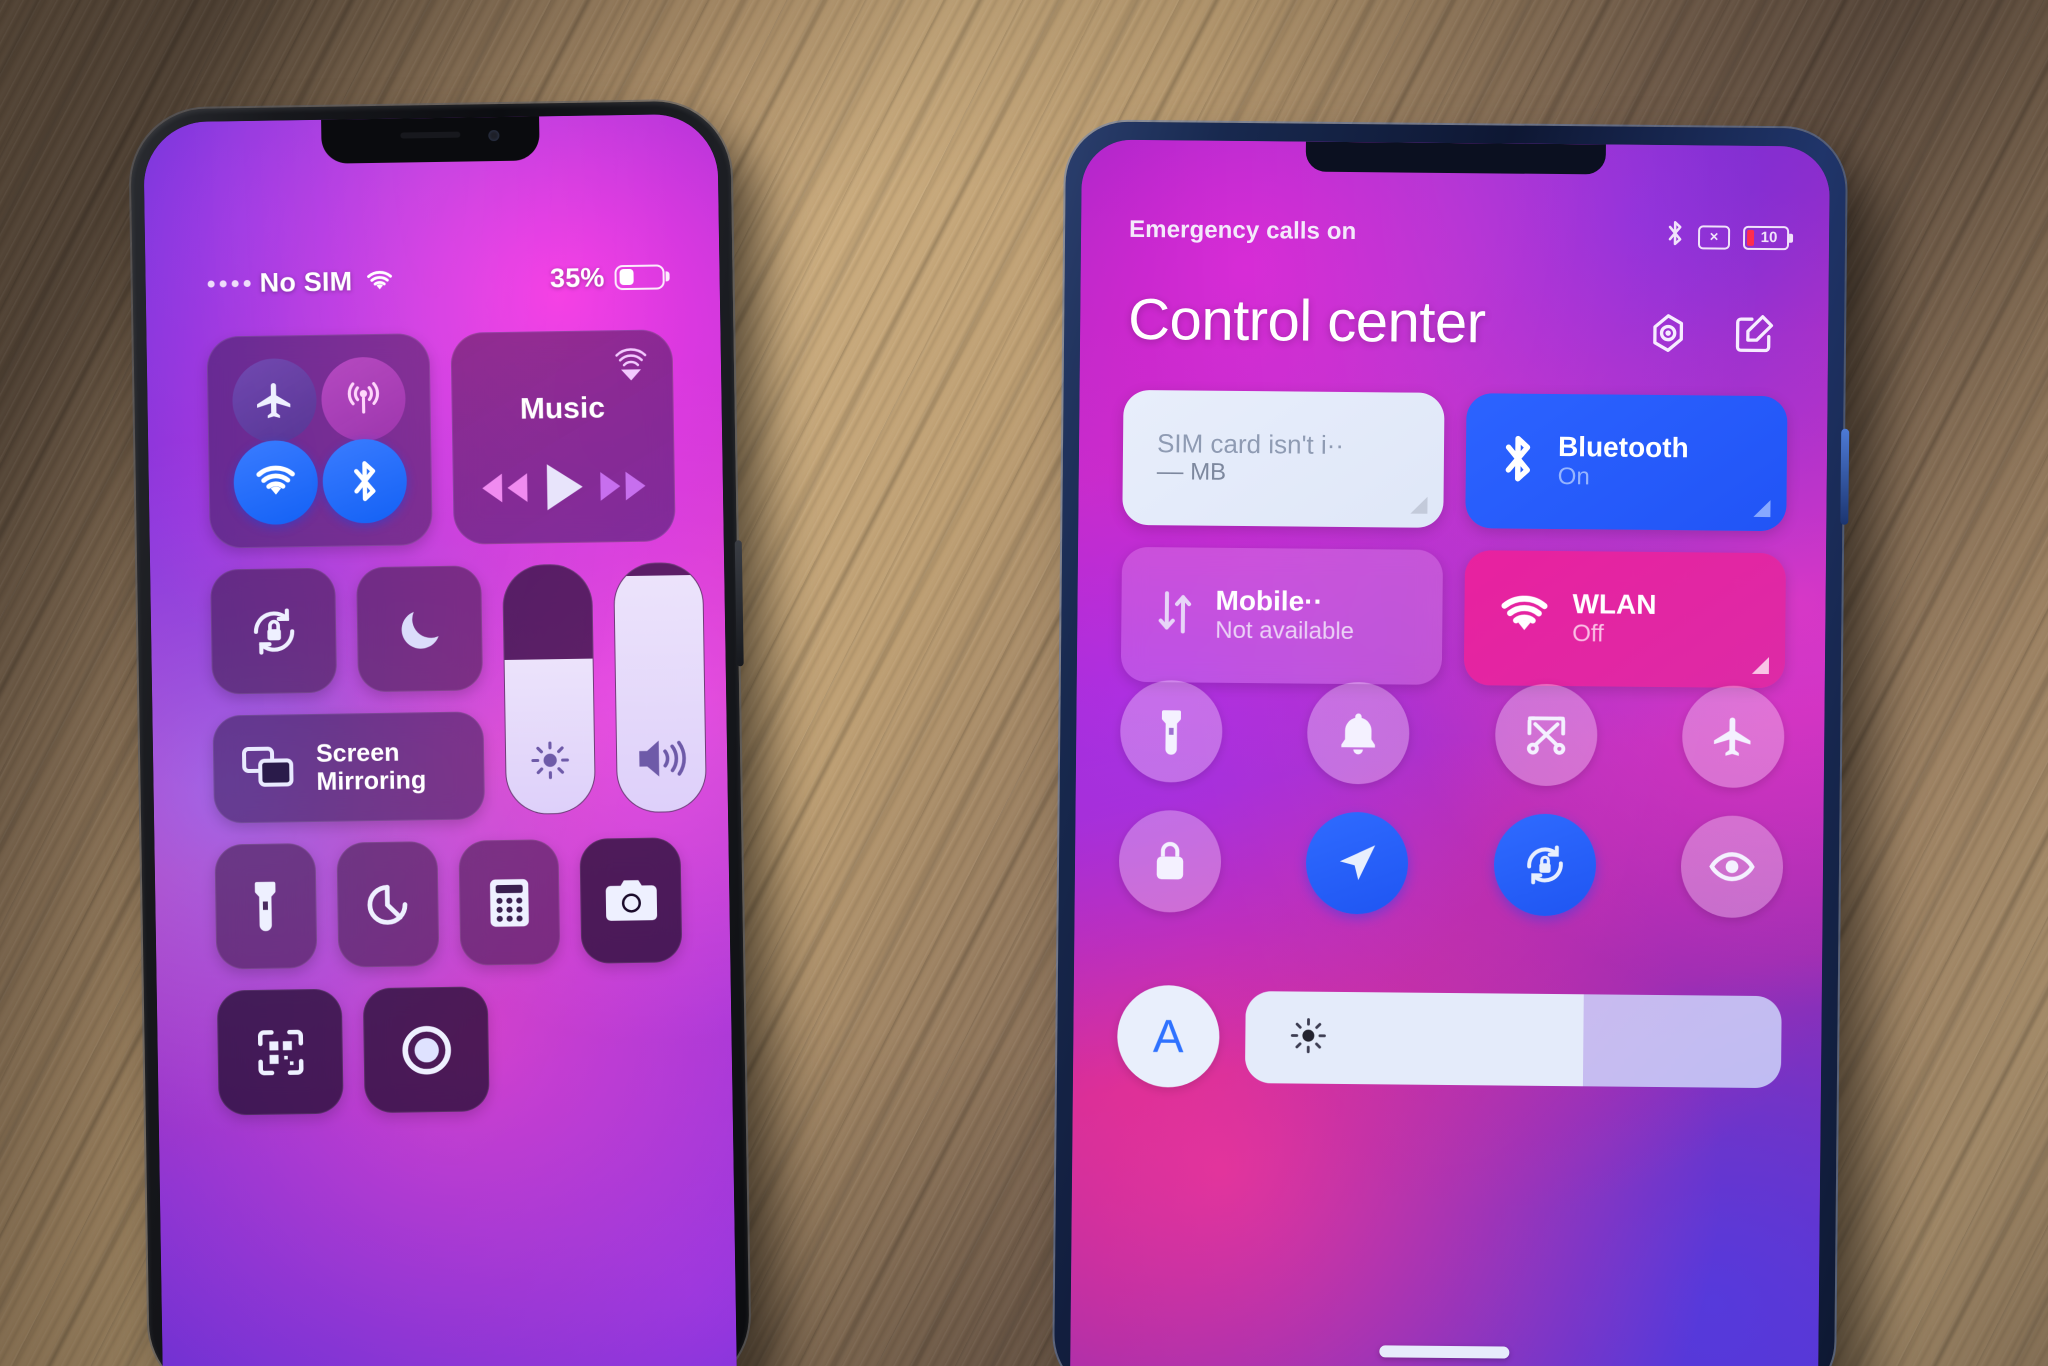  Describe the element at coordinates (639, 276) in the screenshot. I see `battery-icon` at that location.